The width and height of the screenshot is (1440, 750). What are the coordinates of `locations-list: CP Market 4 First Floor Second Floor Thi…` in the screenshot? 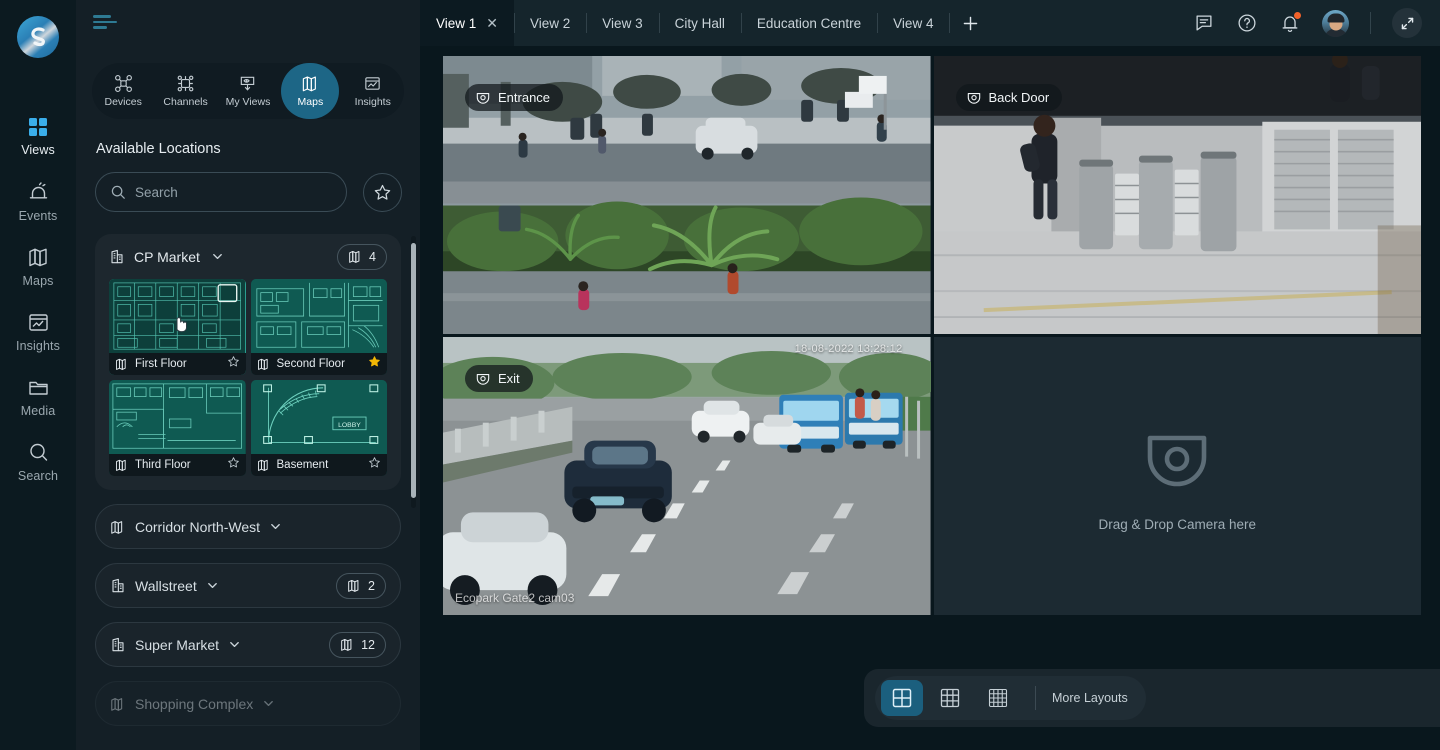 It's located at (248, 492).